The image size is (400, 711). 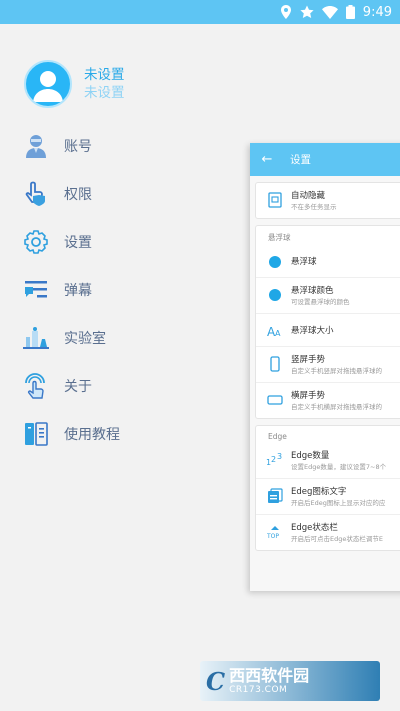 I want to click on landscape-phone-icon, so click(x=275, y=400).